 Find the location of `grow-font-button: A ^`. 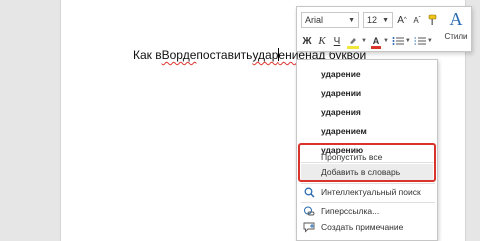

grow-font-button: A ^ is located at coordinates (402, 20).